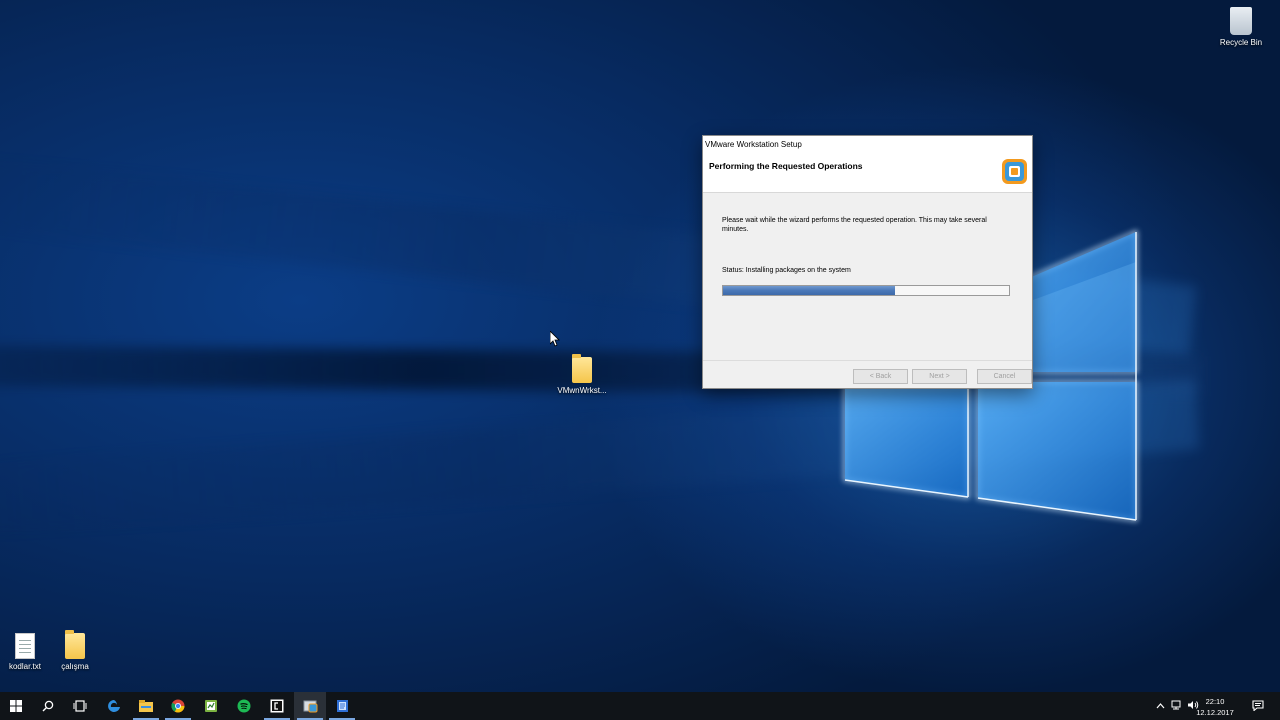 The width and height of the screenshot is (1280, 720). I want to click on start-button, so click(16, 706).